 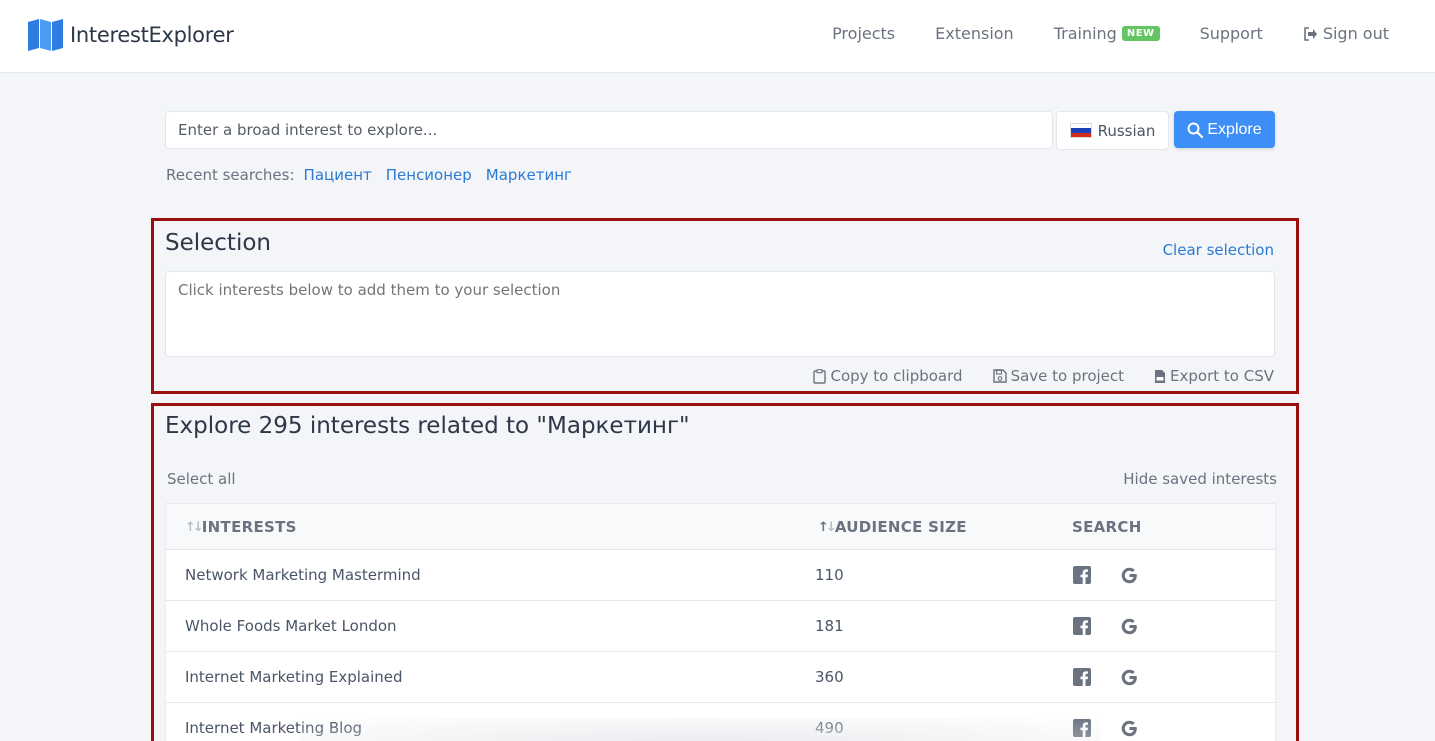 I want to click on nav-extension: Extension, so click(x=974, y=33).